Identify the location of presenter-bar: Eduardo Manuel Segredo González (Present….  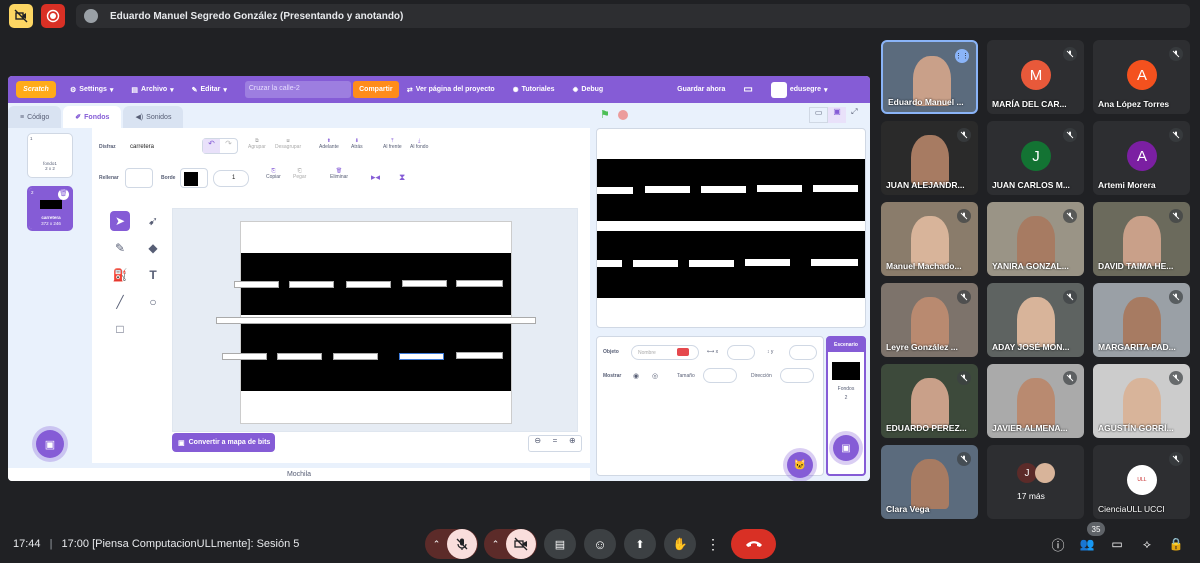
(633, 16).